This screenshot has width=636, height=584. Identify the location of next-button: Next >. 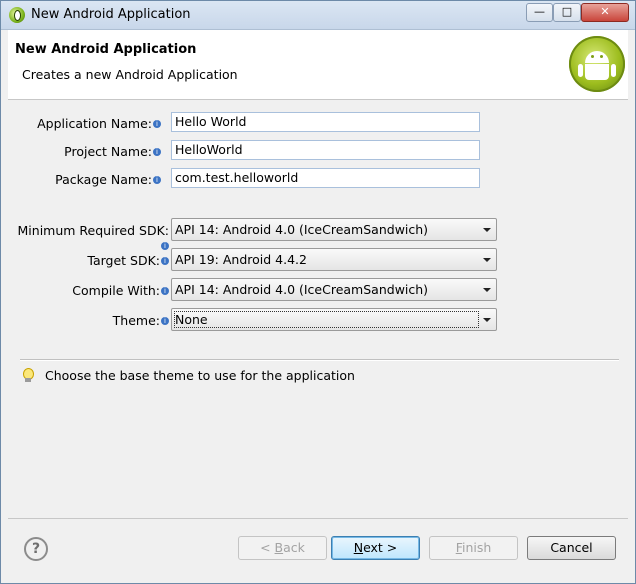
(375, 548).